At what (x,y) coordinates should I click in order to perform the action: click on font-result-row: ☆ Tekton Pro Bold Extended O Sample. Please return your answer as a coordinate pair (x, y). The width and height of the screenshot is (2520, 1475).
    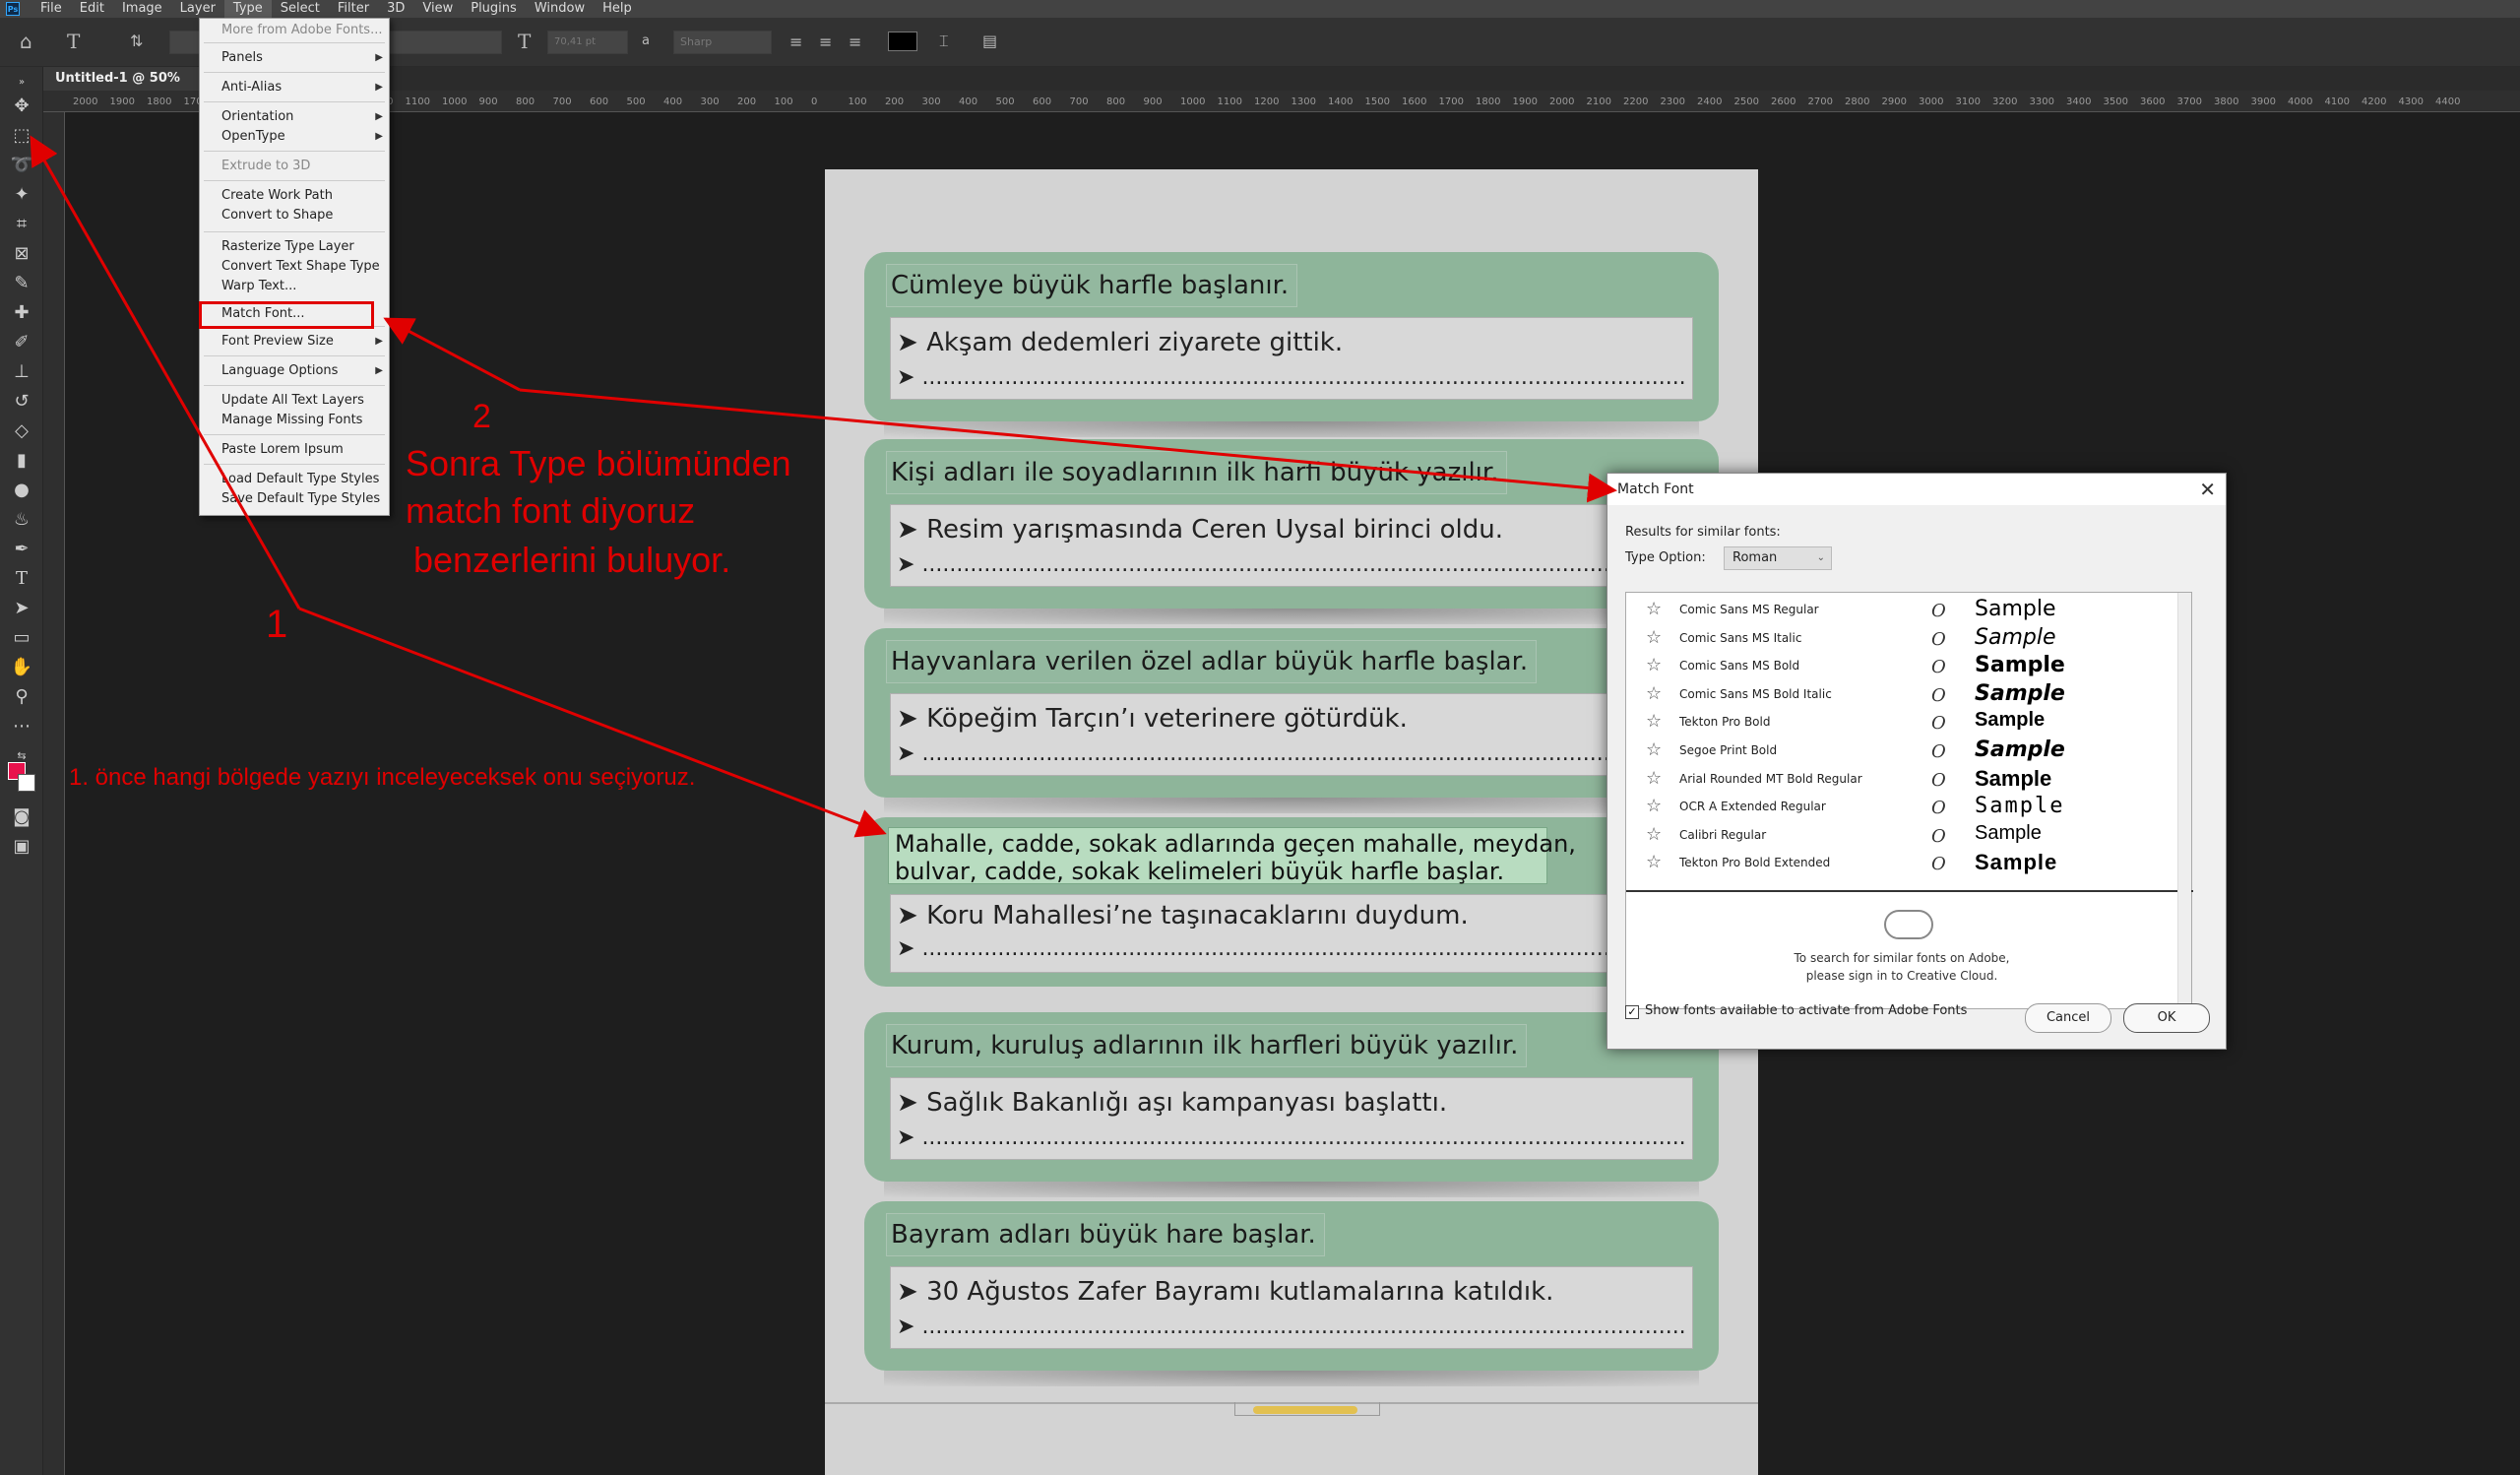
    Looking at the image, I should click on (1901, 863).